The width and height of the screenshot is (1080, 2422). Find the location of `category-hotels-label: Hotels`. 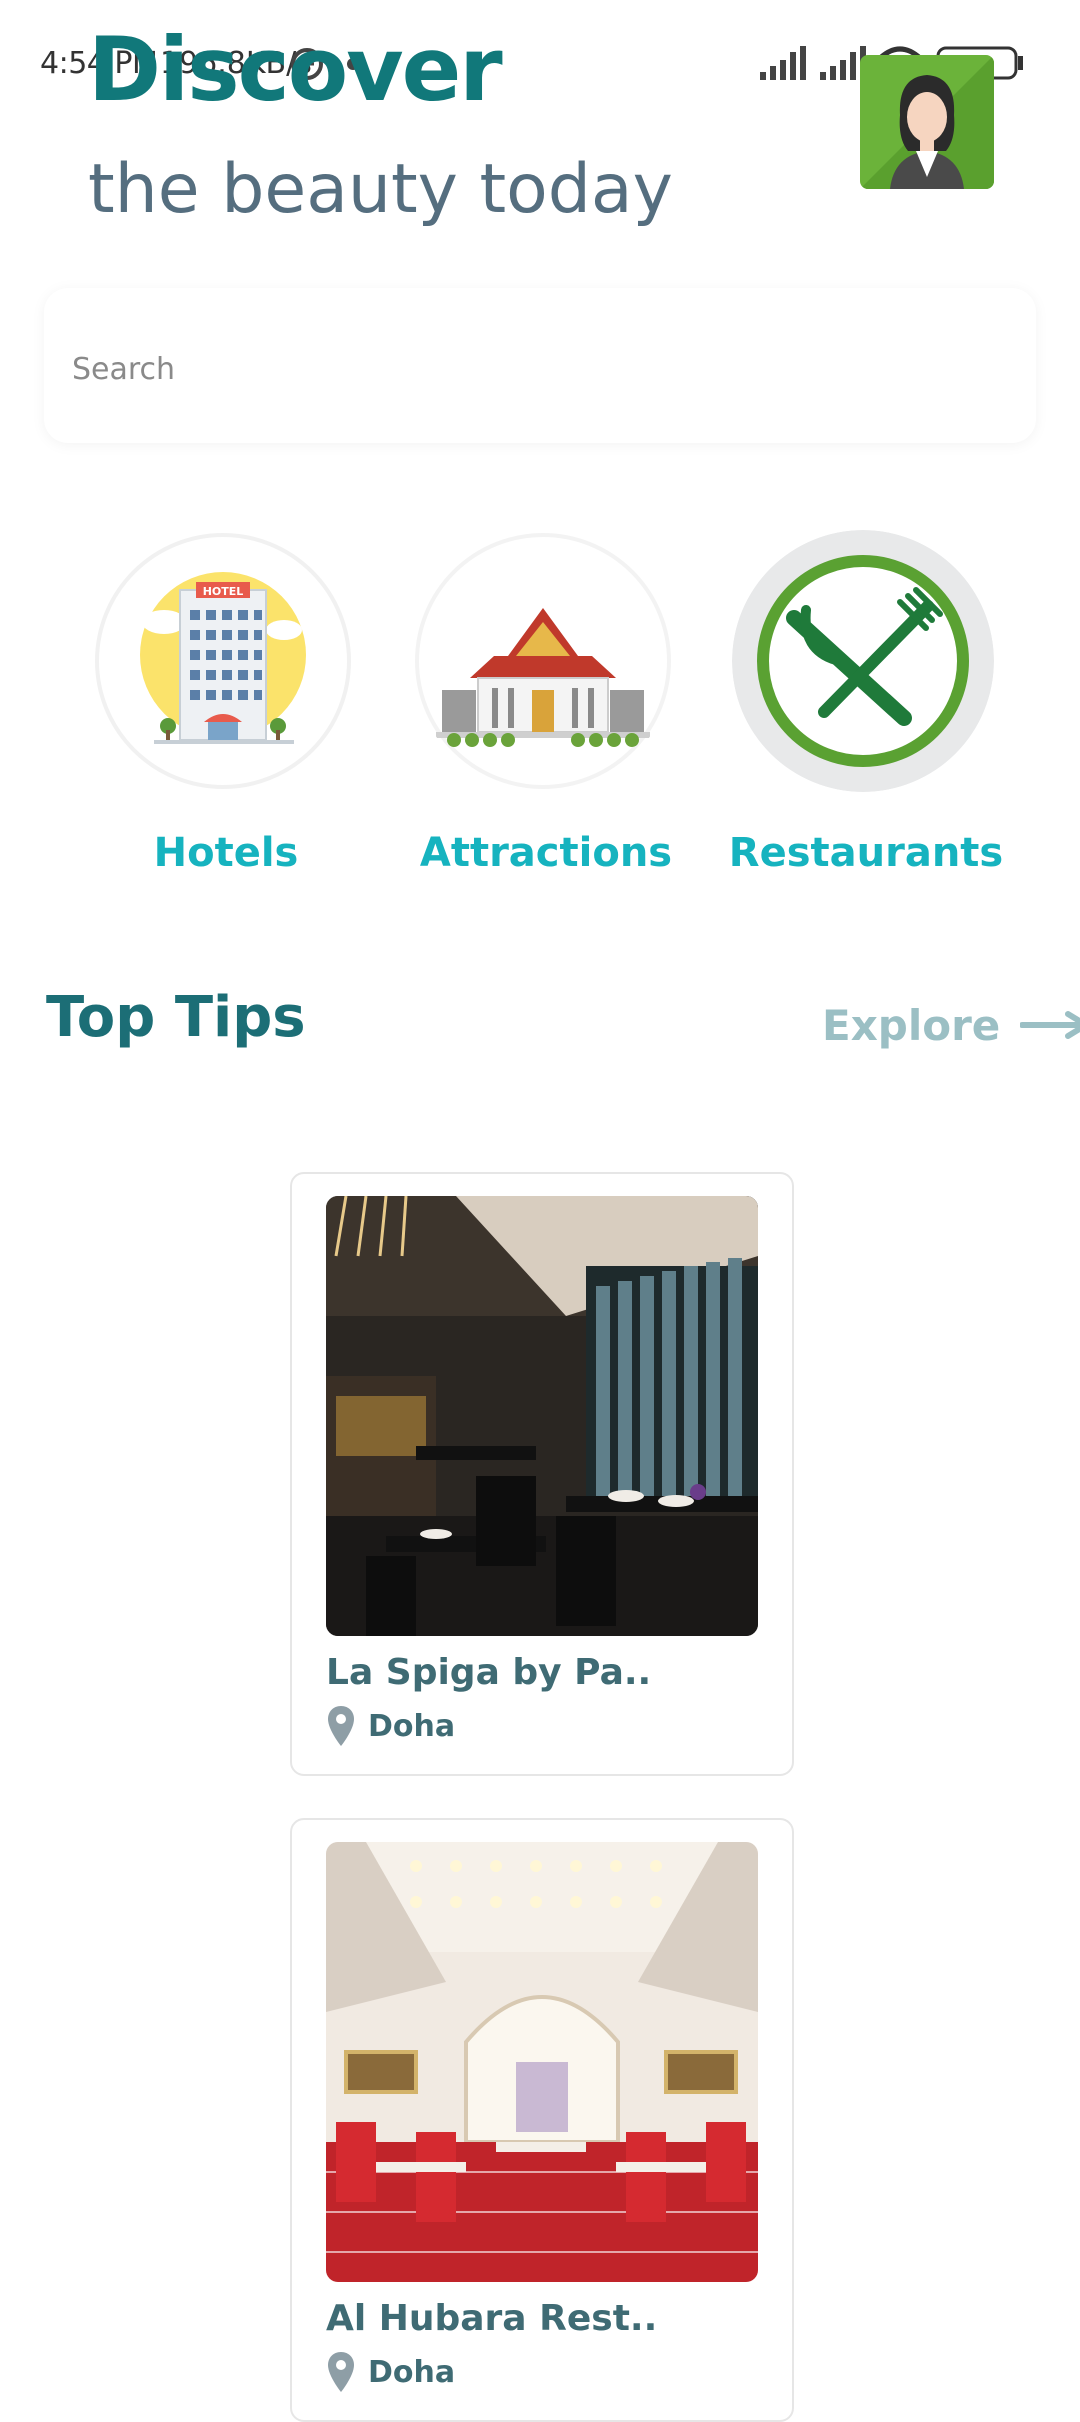

category-hotels-label: Hotels is located at coordinates (226, 853).